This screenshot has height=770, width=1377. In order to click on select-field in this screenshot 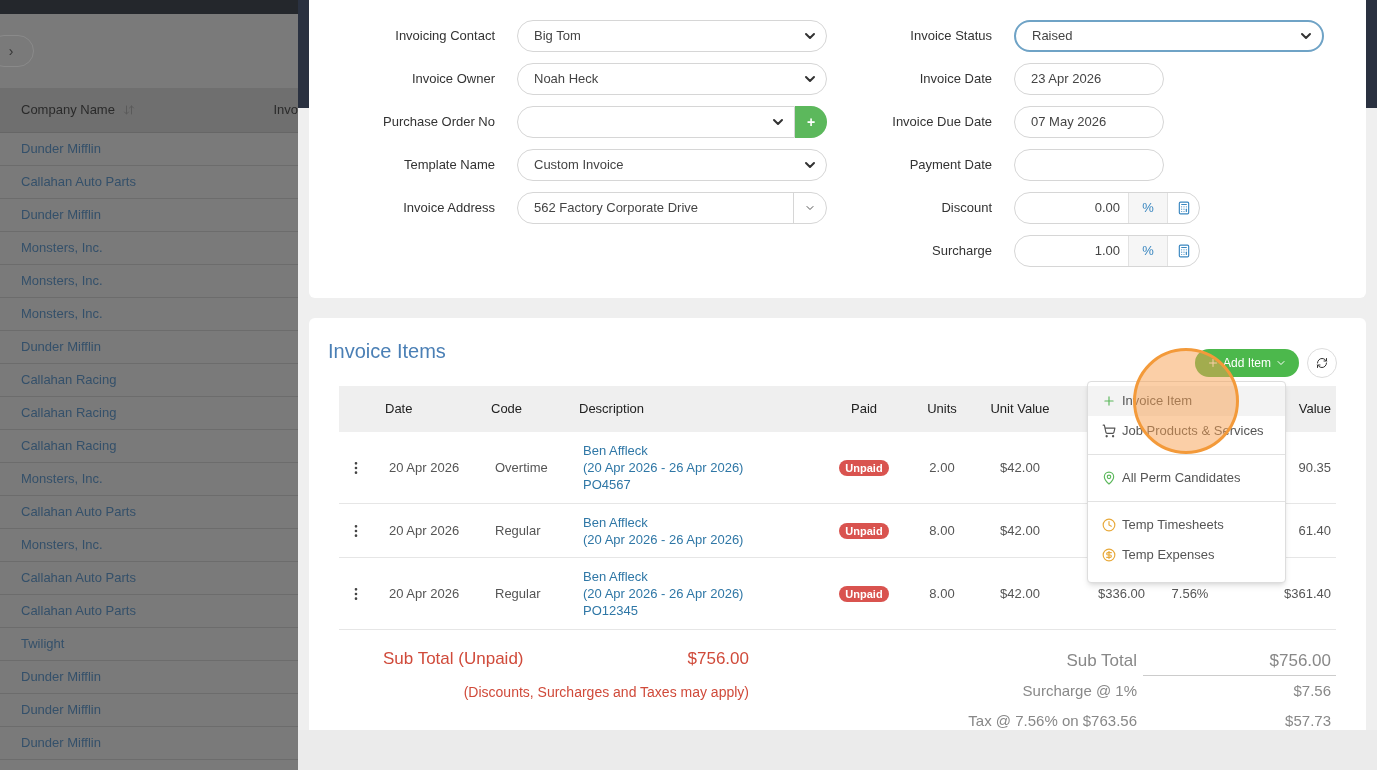, I will do `click(656, 122)`.